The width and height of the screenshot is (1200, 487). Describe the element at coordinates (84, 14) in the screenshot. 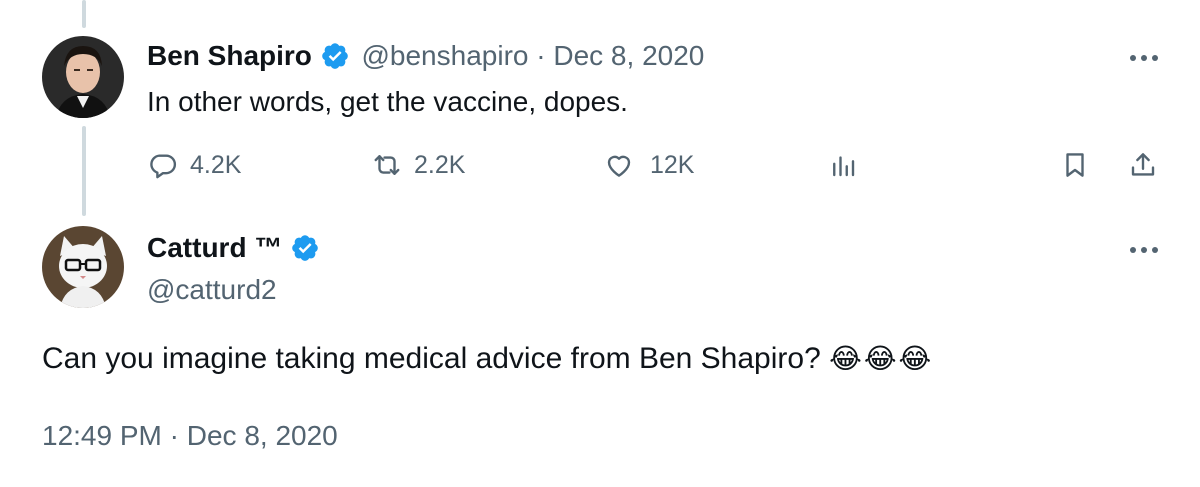

I see `thread-line-top` at that location.